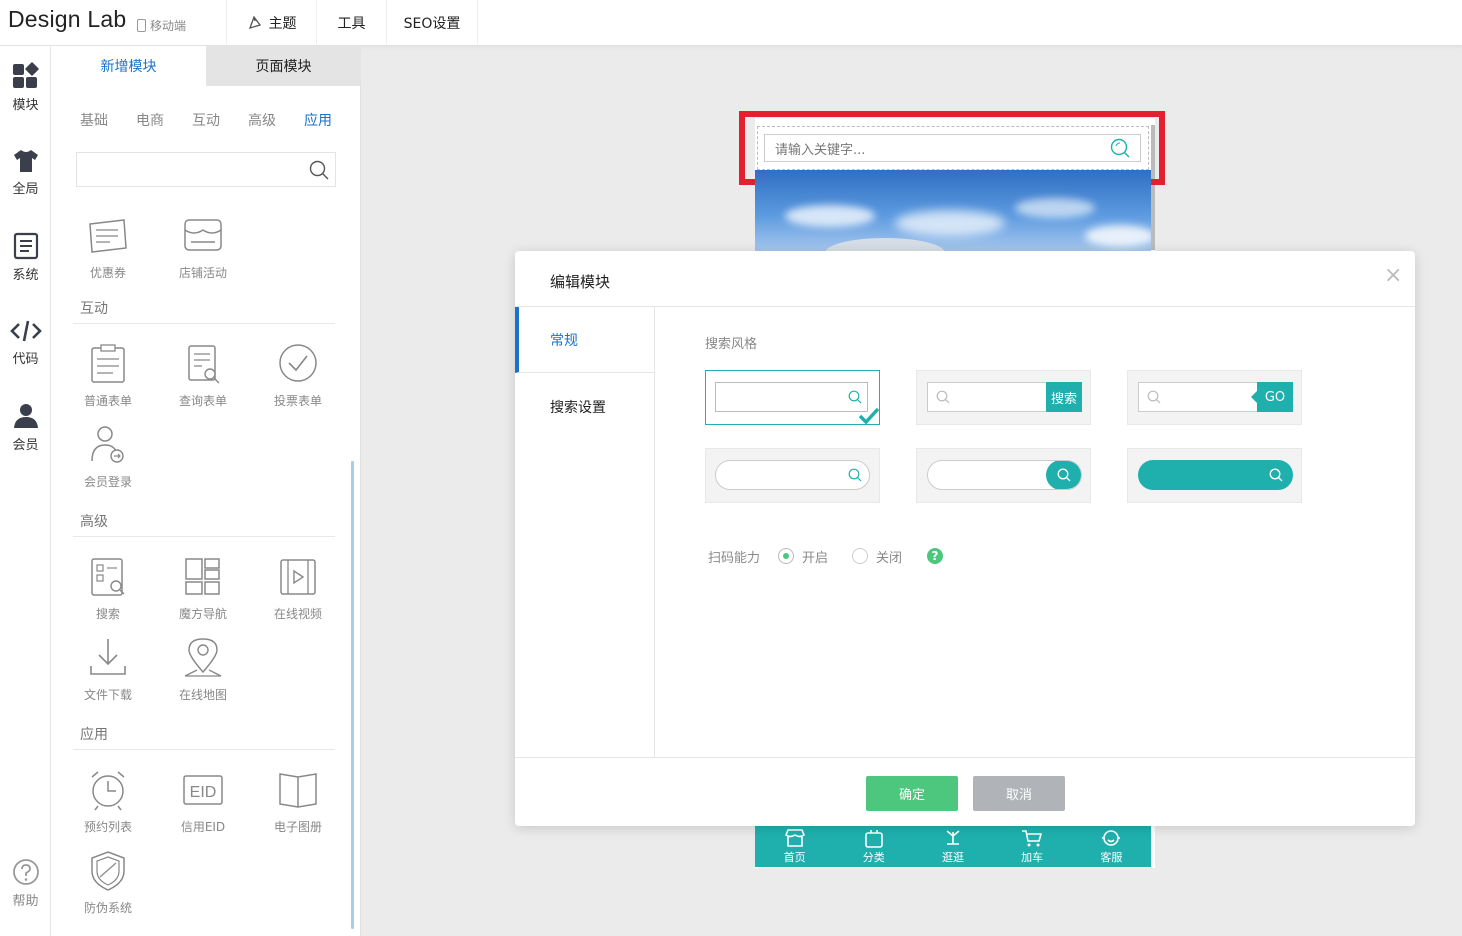 The width and height of the screenshot is (1462, 936). What do you see at coordinates (25, 105) in the screenshot?
I see `rail-item-label: 模块` at bounding box center [25, 105].